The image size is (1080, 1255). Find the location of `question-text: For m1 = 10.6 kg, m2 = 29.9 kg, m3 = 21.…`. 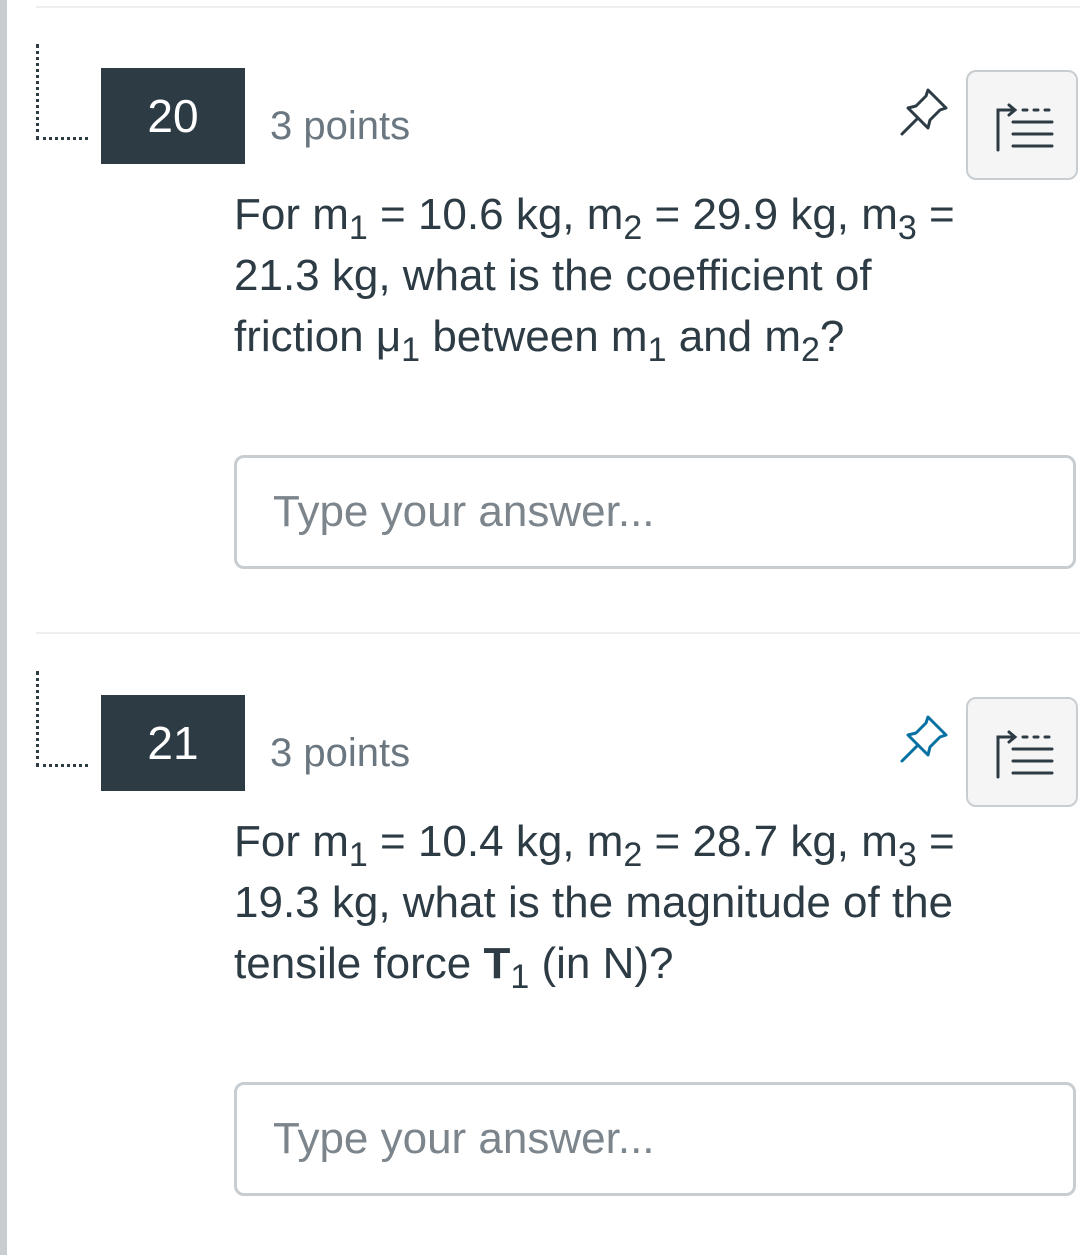

question-text: For m1 = 10.6 kg, m2 = 29.9 kg, m3 = 21.… is located at coordinates (594, 279).